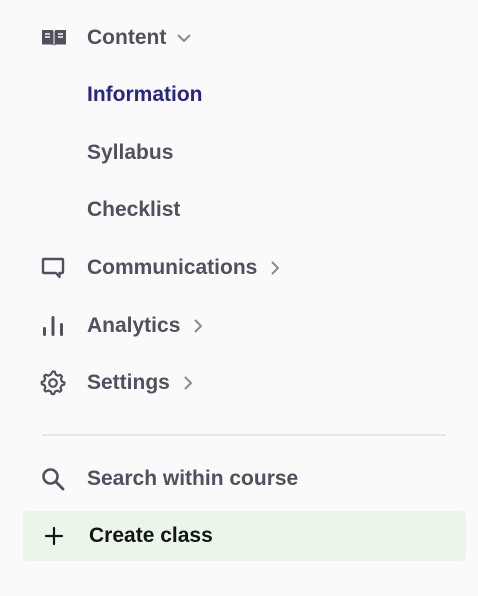 Image resolution: width=478 pixels, height=596 pixels. I want to click on nav-subitem-label: Information, so click(145, 94).